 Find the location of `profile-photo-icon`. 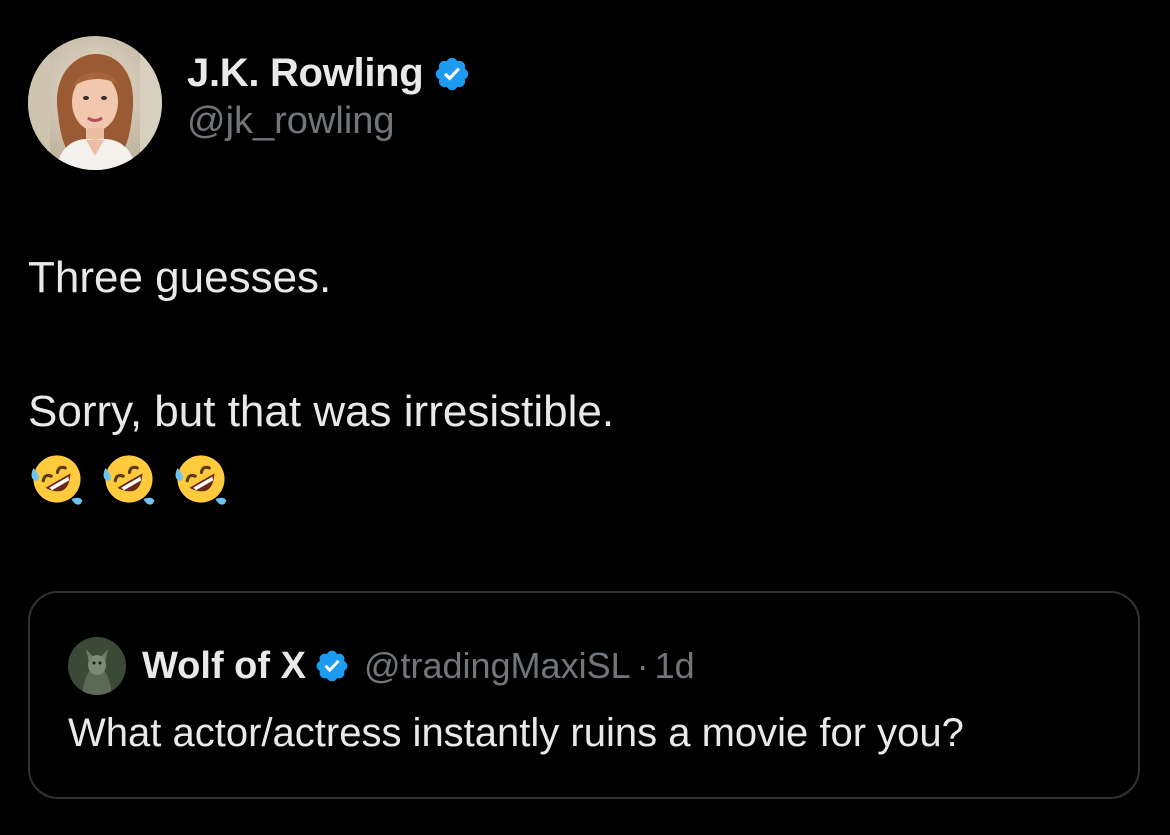

profile-photo-icon is located at coordinates (95, 103).